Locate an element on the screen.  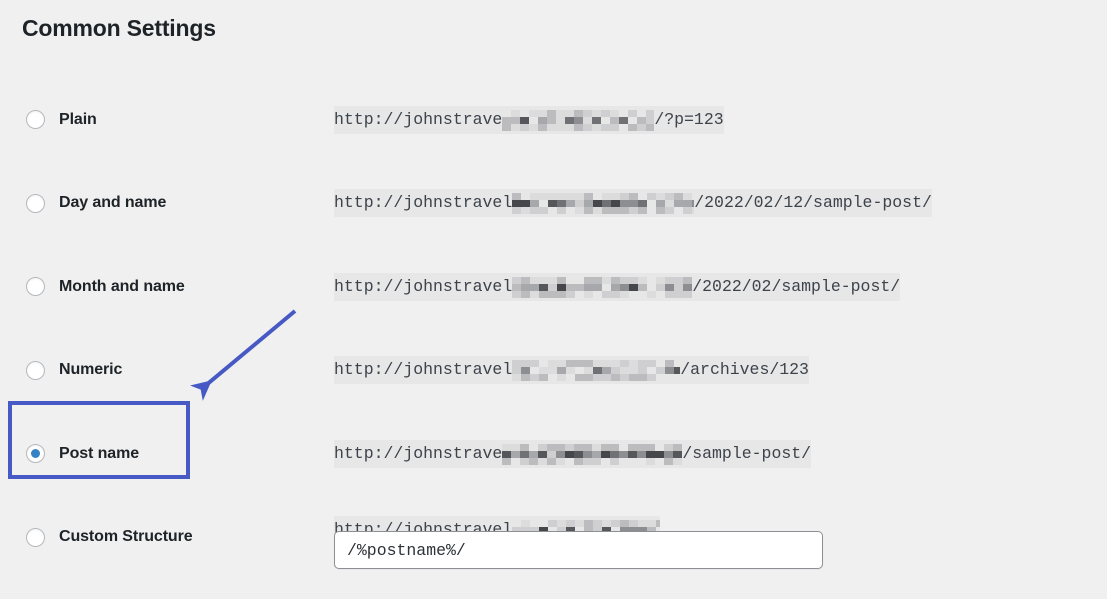
radio-option-custom-structure: Custom Structure is located at coordinates (96, 537).